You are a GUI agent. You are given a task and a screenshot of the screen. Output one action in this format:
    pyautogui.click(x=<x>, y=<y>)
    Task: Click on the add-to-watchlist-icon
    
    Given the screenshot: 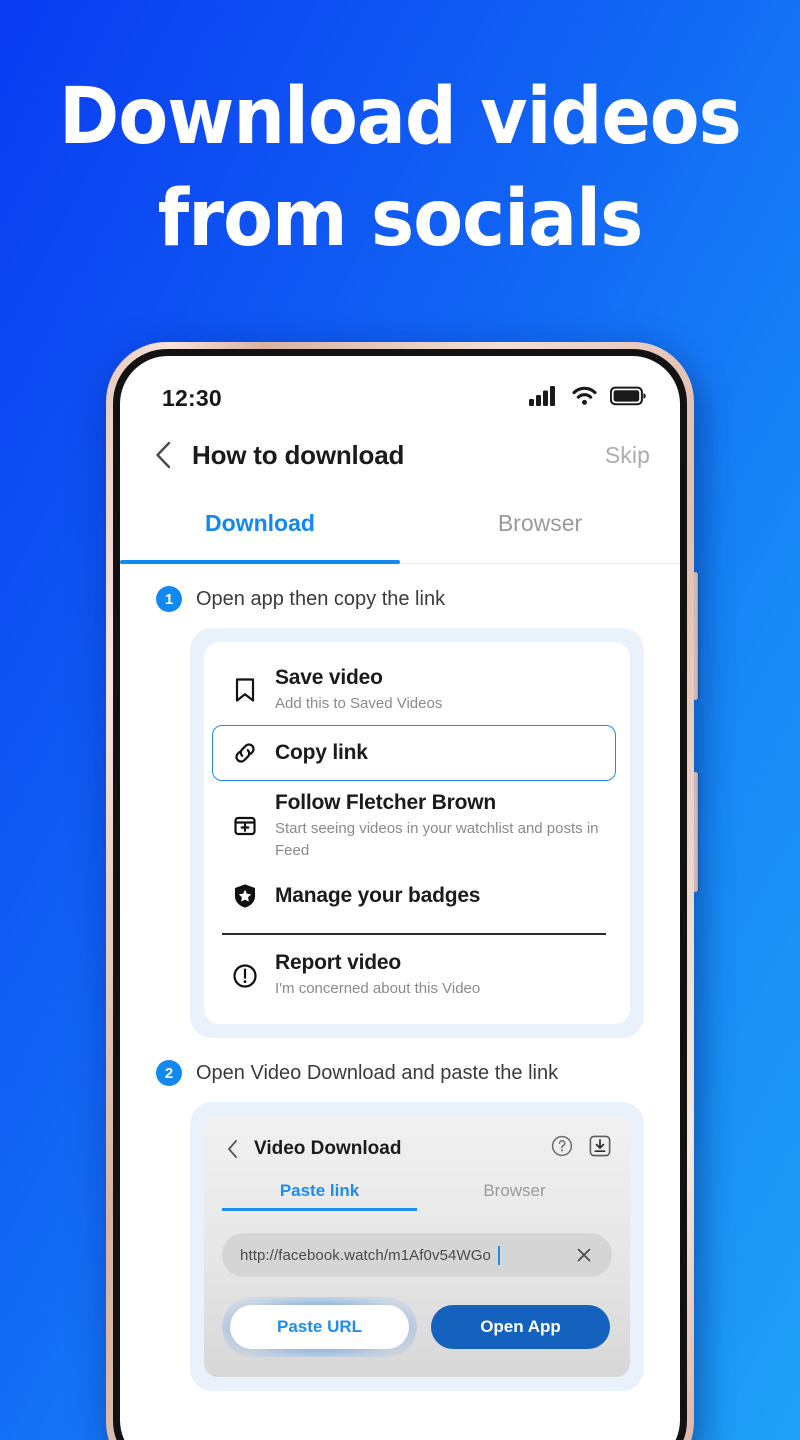 What is the action you would take?
    pyautogui.click(x=245, y=826)
    